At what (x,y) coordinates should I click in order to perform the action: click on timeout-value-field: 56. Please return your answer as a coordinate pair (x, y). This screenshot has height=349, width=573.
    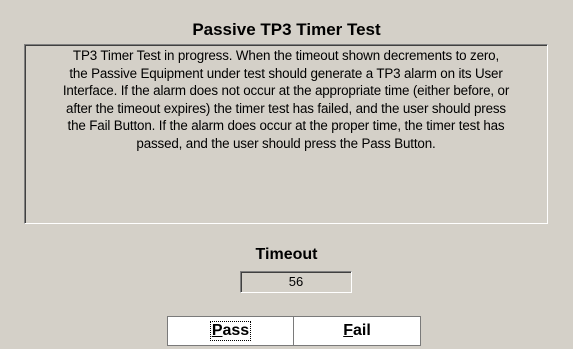
    Looking at the image, I should click on (296, 282).